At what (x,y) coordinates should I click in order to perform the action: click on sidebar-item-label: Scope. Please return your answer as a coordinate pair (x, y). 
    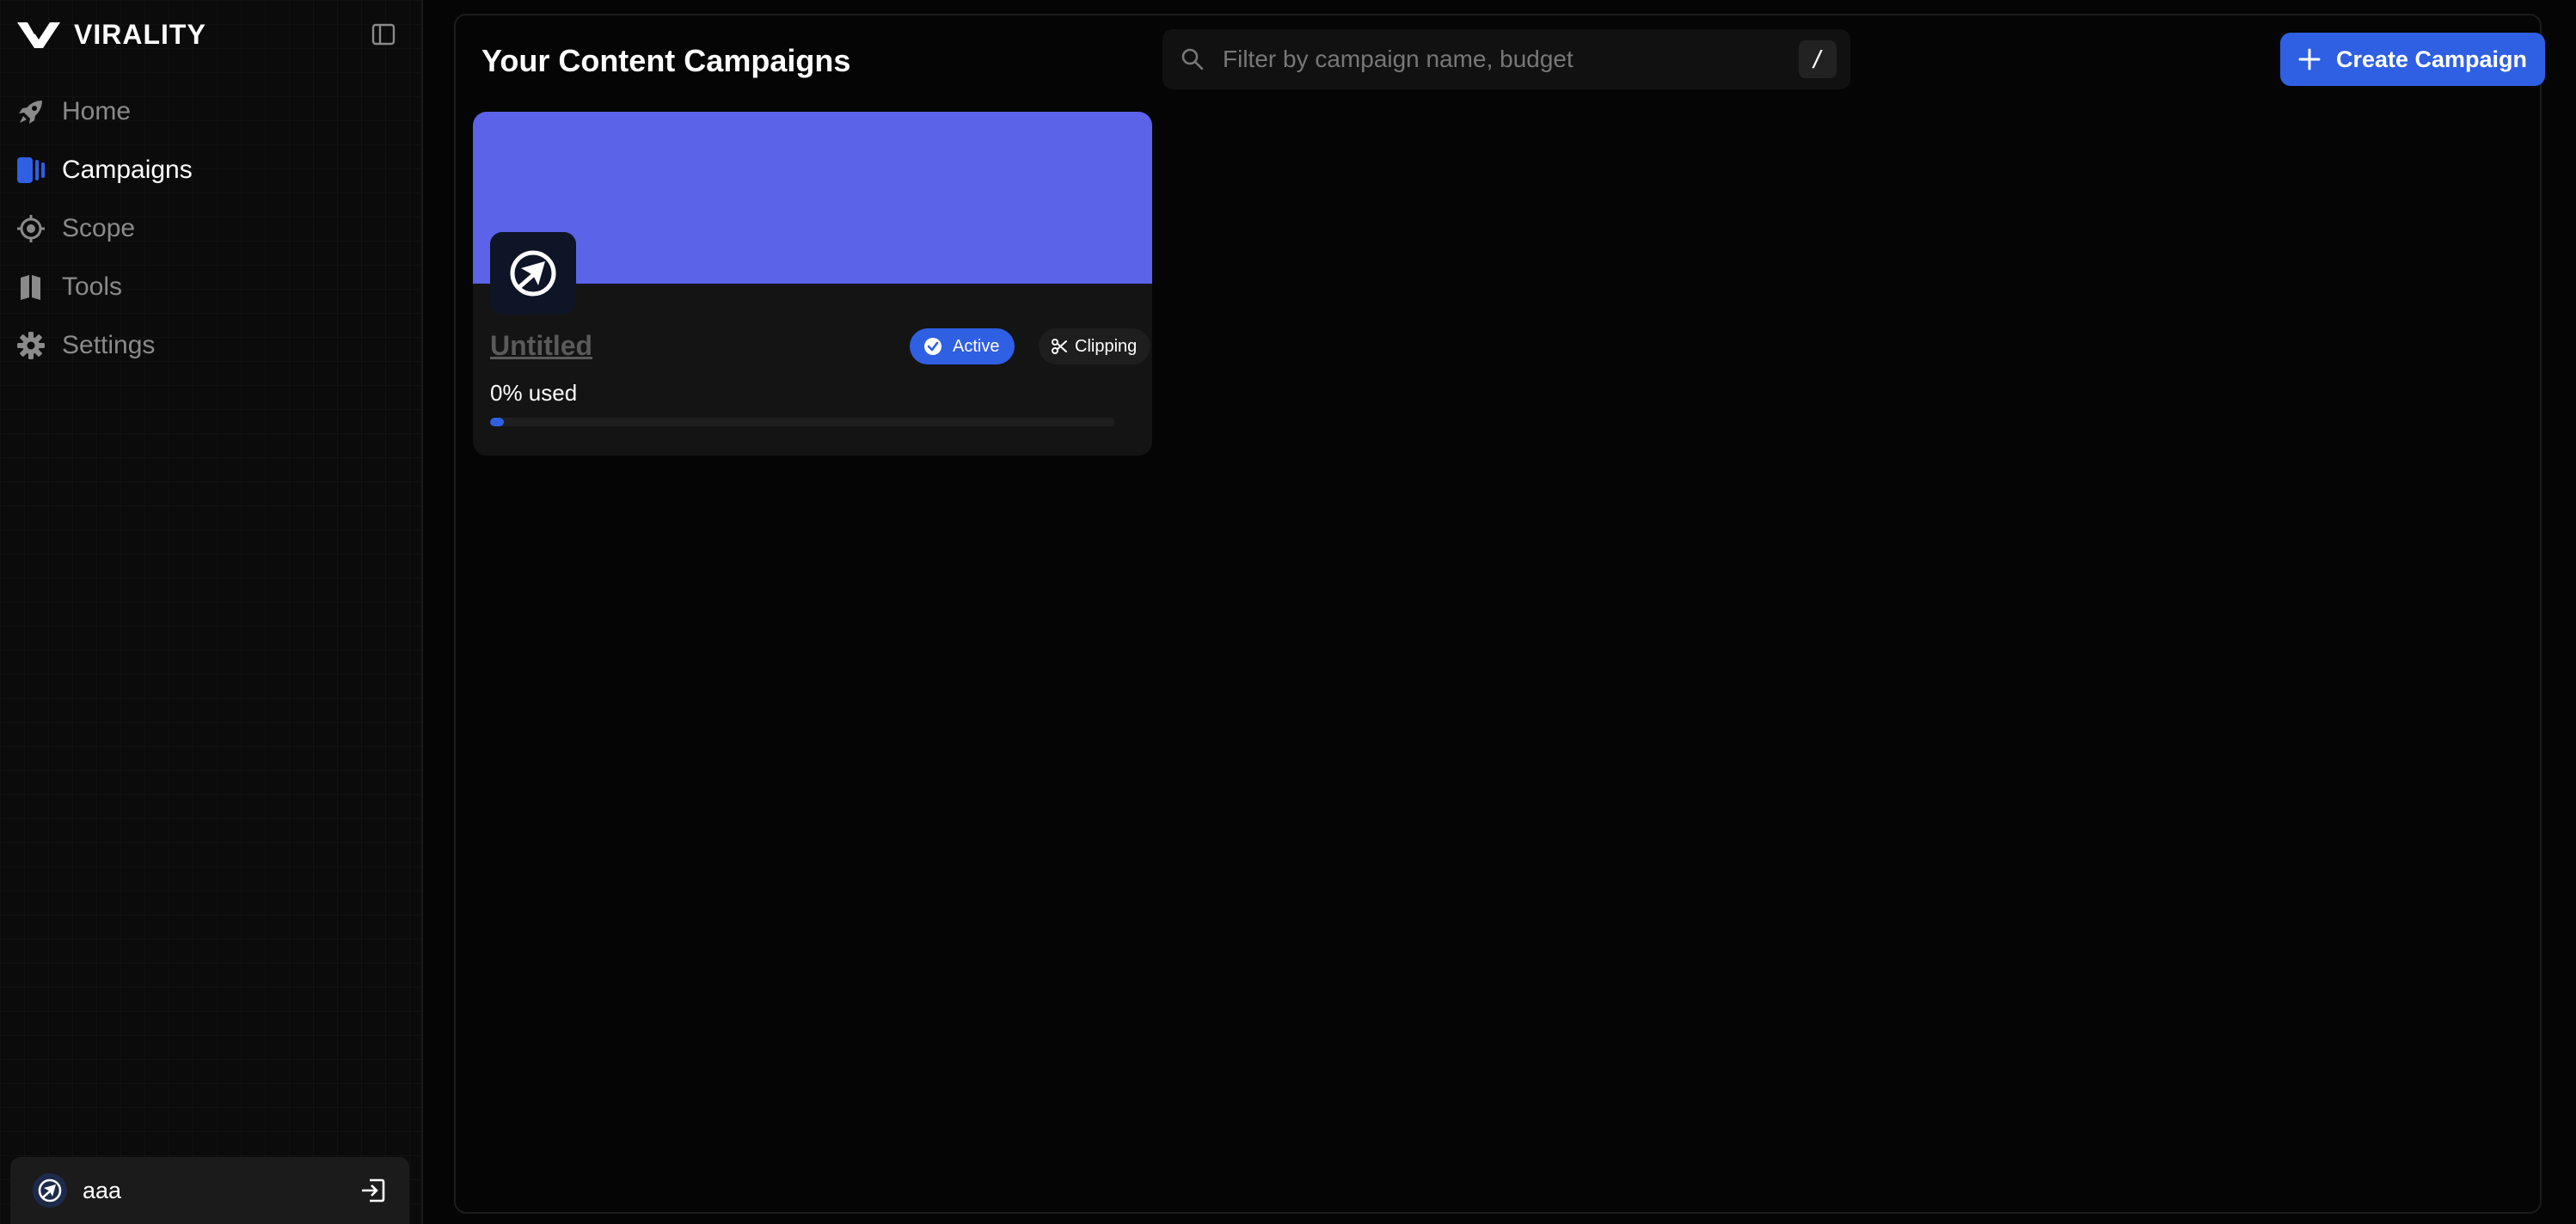
    Looking at the image, I should click on (99, 228).